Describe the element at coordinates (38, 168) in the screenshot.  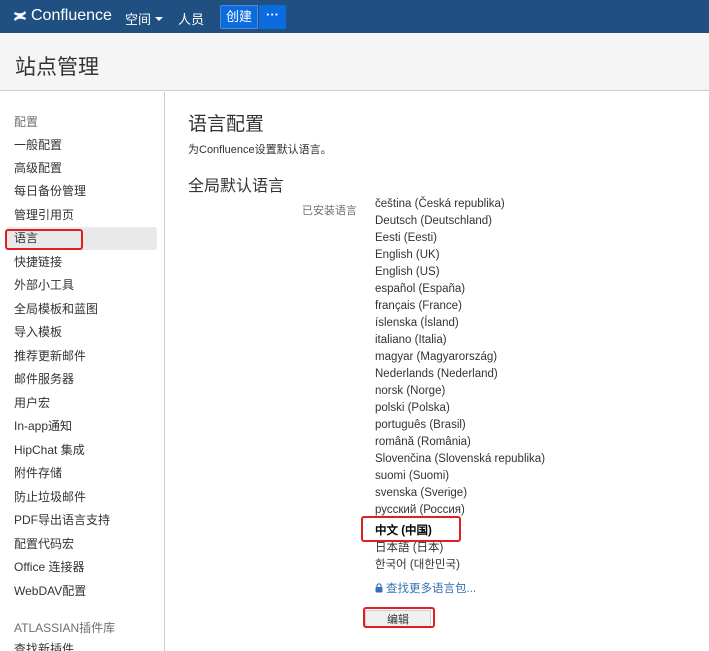
I see `sidebar-item-advanced-config: 高级配置` at that location.